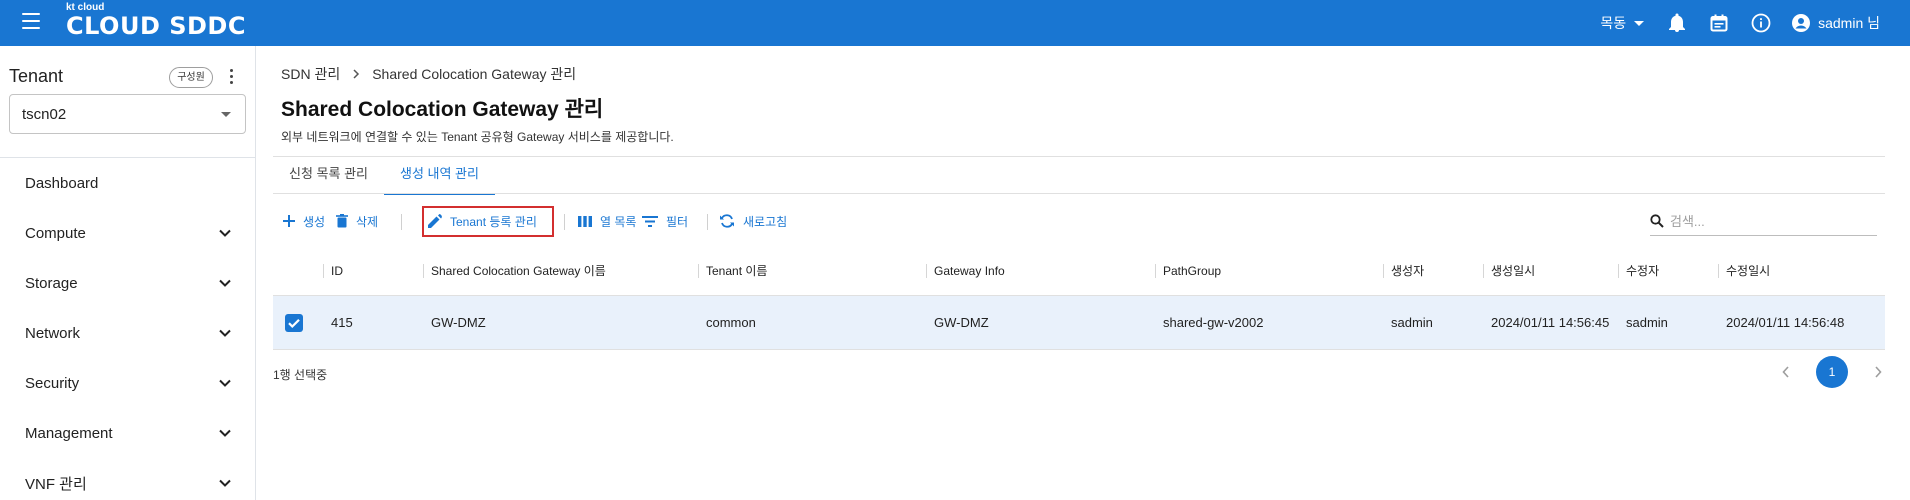 This screenshot has height=500, width=1910. Describe the element at coordinates (128, 233) in the screenshot. I see `sidebar-item-compute: Compute` at that location.